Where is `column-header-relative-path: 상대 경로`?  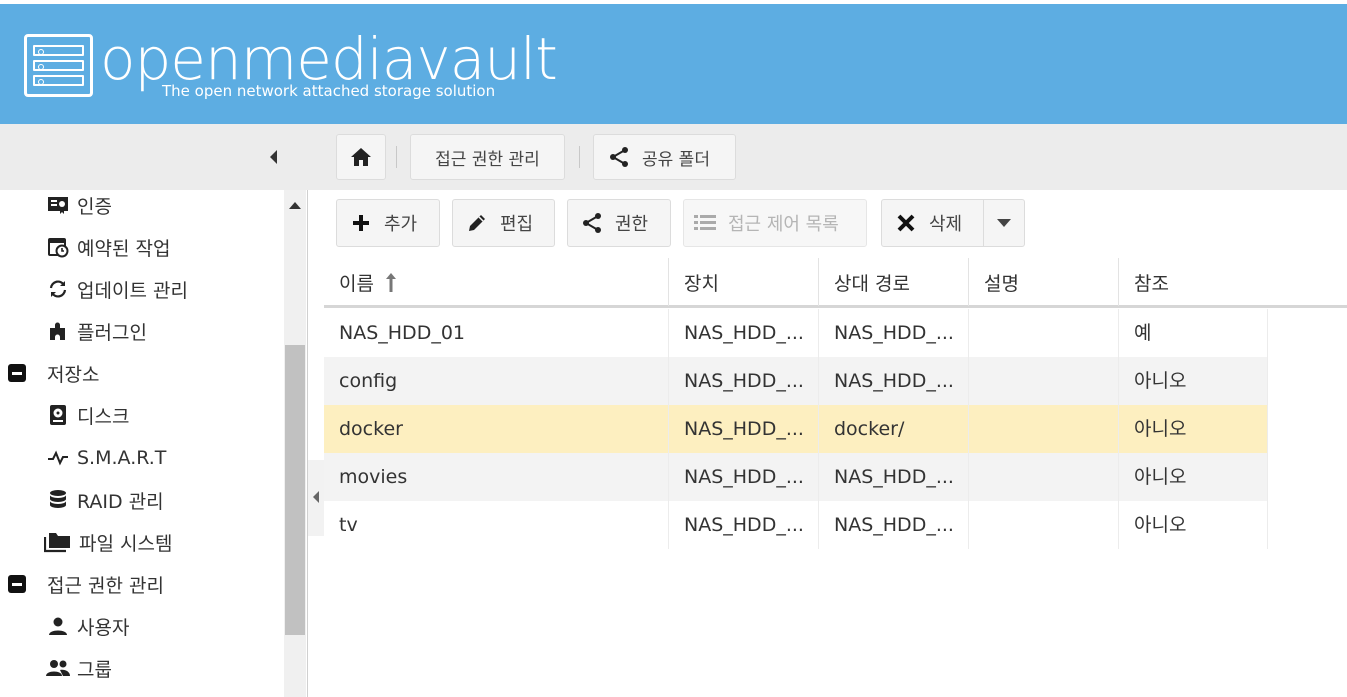
column-header-relative-path: 상대 경로 is located at coordinates (894, 282).